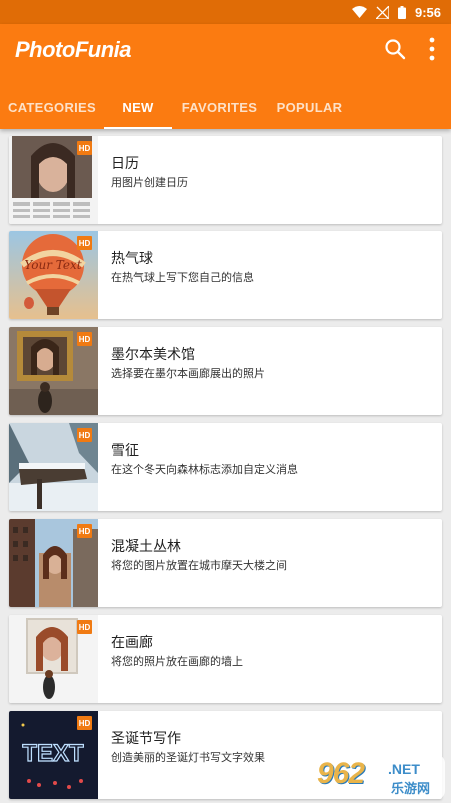  Describe the element at coordinates (225, 180) in the screenshot. I see `list-item-calendar: HD 日历 用图片创建日历` at that location.